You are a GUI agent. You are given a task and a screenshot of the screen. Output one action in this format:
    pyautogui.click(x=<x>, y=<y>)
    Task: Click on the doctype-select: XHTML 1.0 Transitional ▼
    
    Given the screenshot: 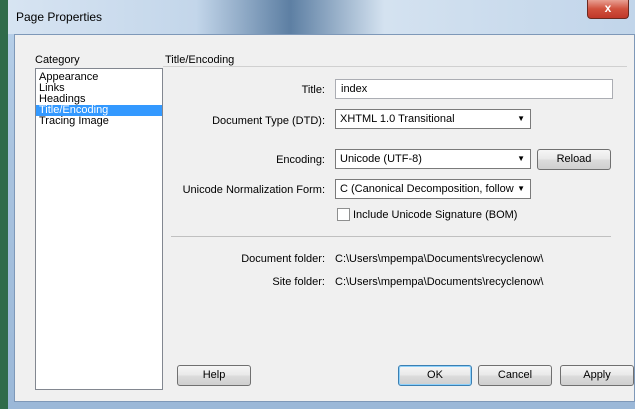 What is the action you would take?
    pyautogui.click(x=433, y=119)
    